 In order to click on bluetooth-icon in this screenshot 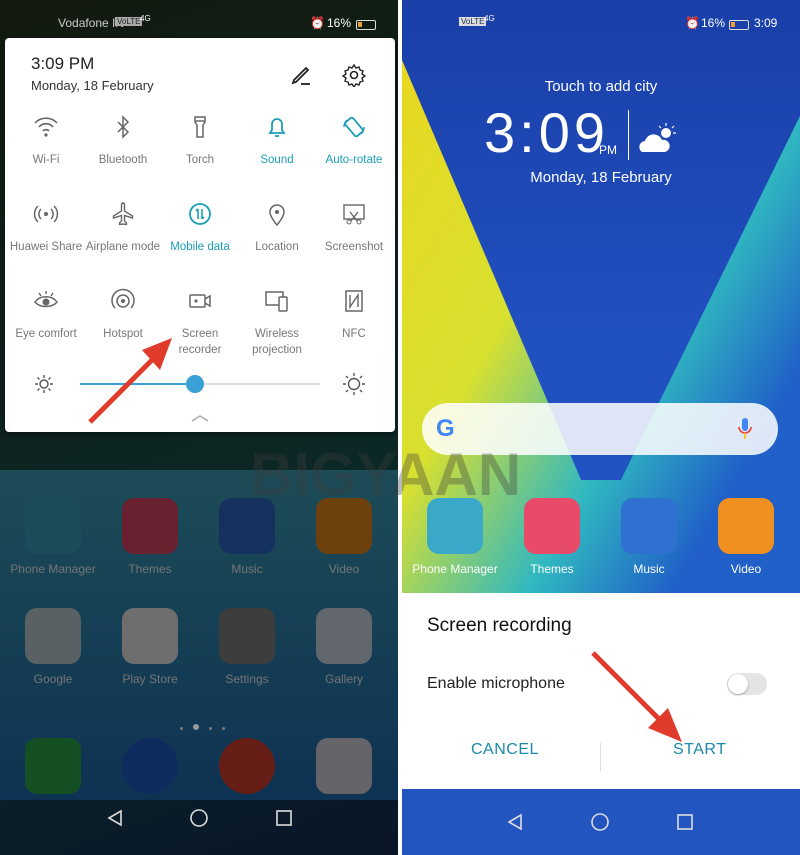, I will do `click(123, 127)`.